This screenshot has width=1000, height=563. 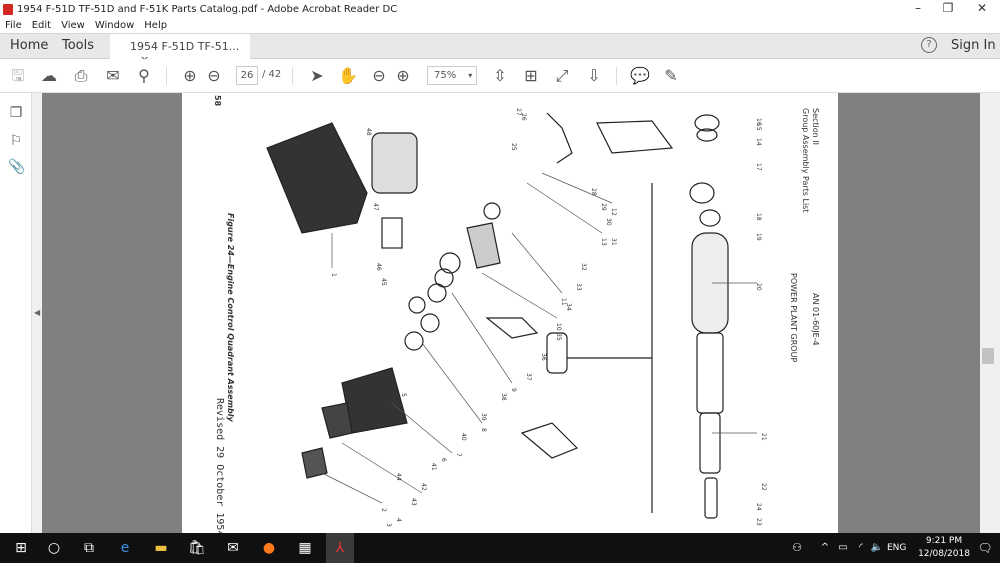 I want to click on windows-start-icon: ⊞, so click(x=21, y=548).